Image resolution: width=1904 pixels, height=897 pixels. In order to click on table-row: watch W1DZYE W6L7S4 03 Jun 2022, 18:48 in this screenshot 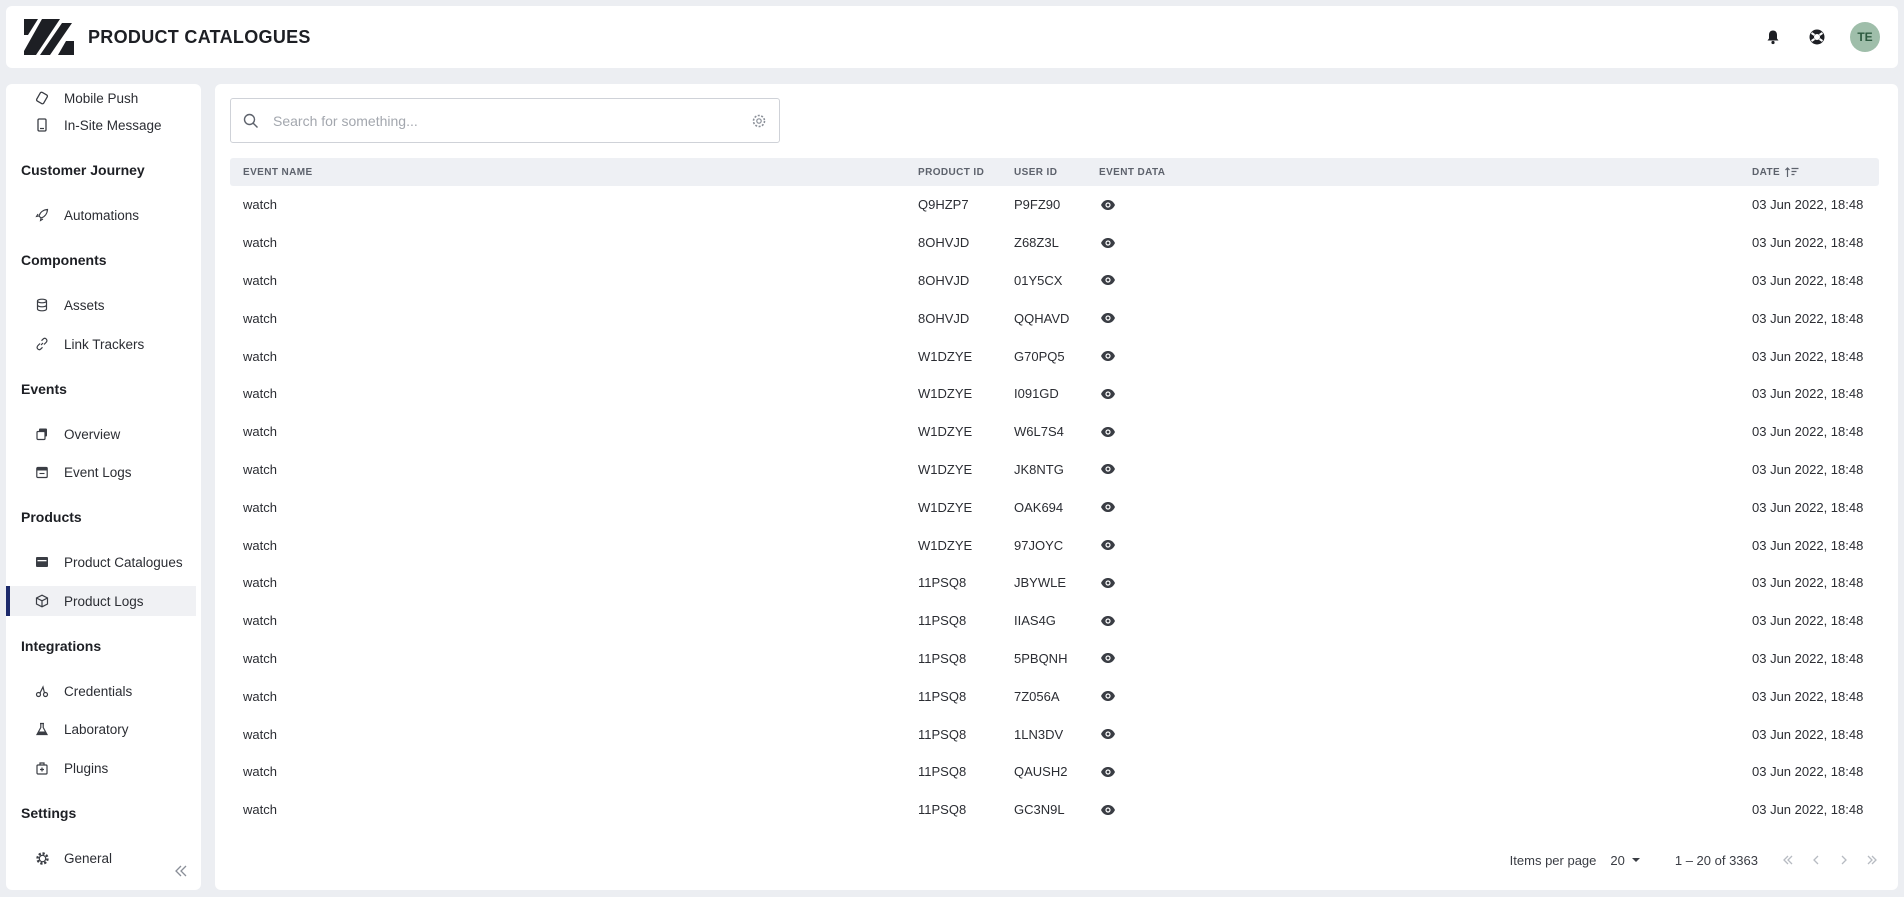, I will do `click(1054, 432)`.